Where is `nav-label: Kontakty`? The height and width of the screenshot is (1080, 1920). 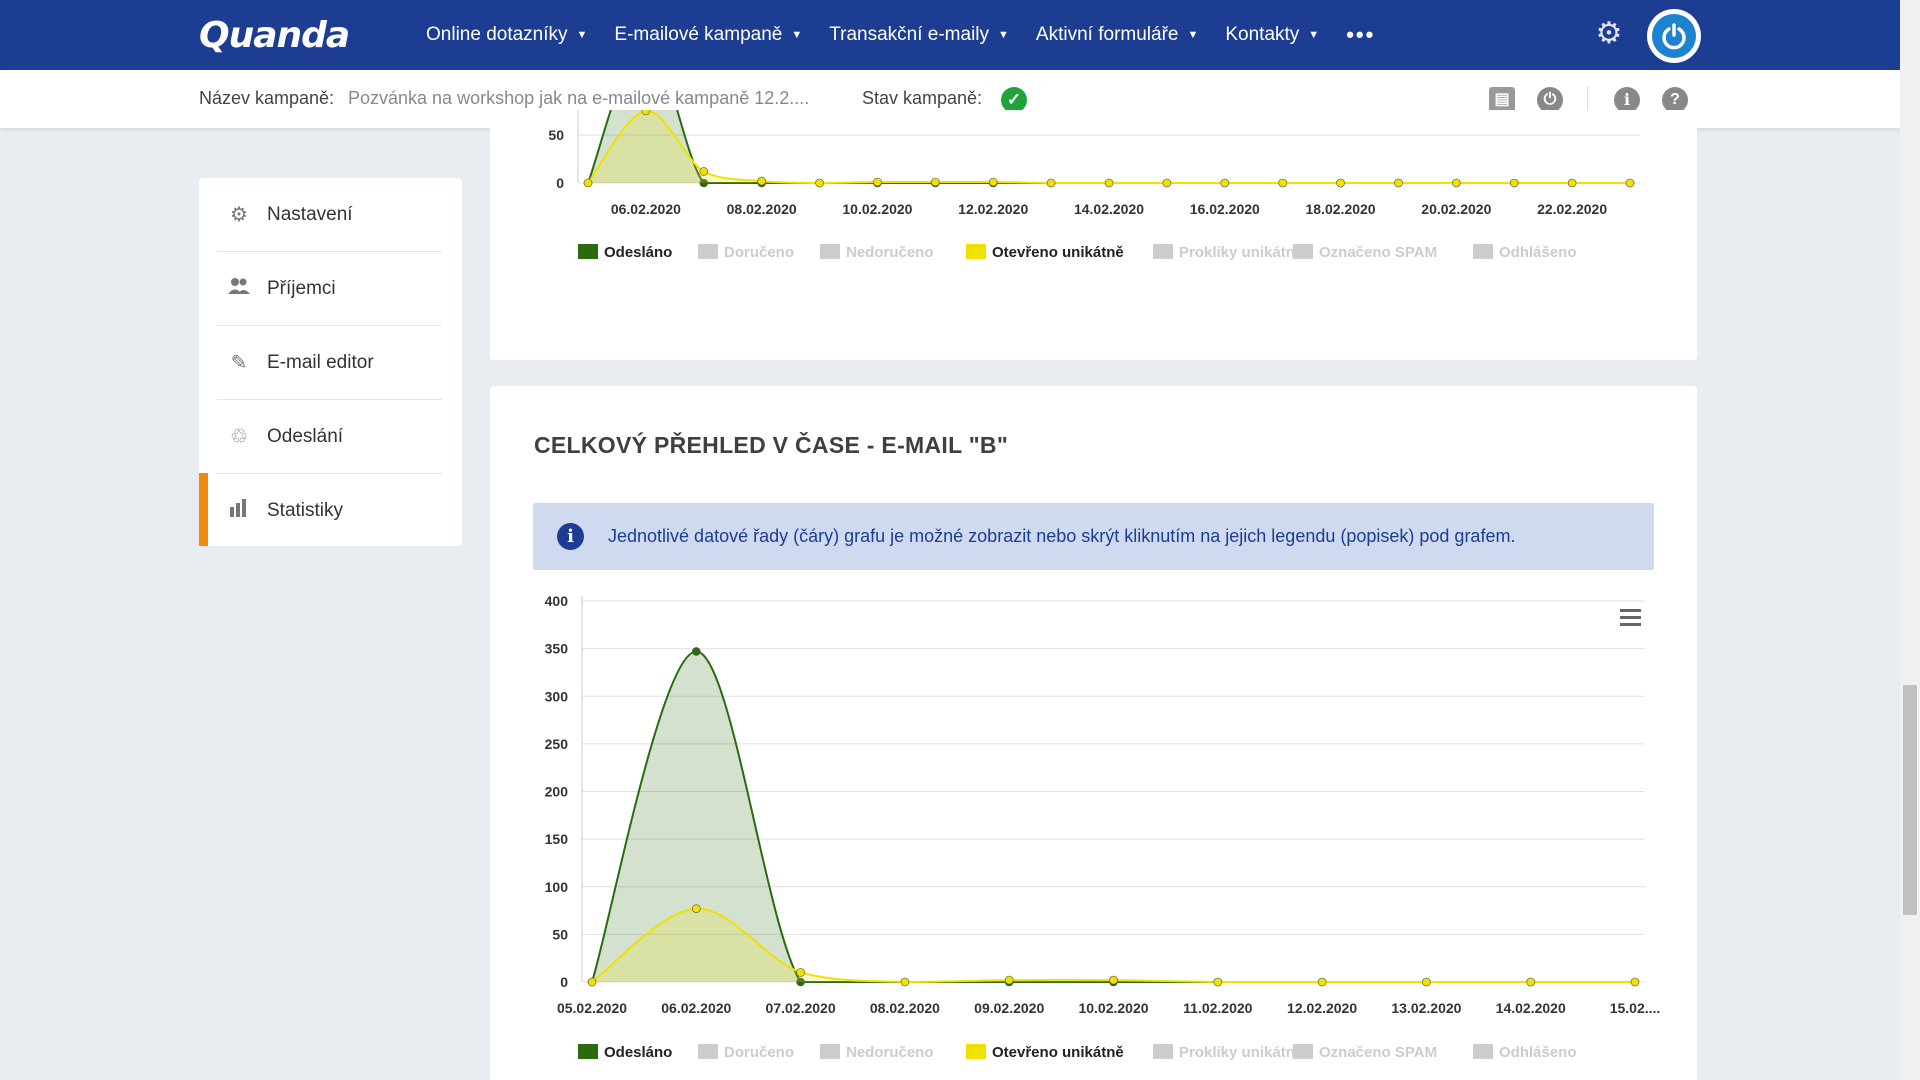 nav-label: Kontakty is located at coordinates (1262, 34).